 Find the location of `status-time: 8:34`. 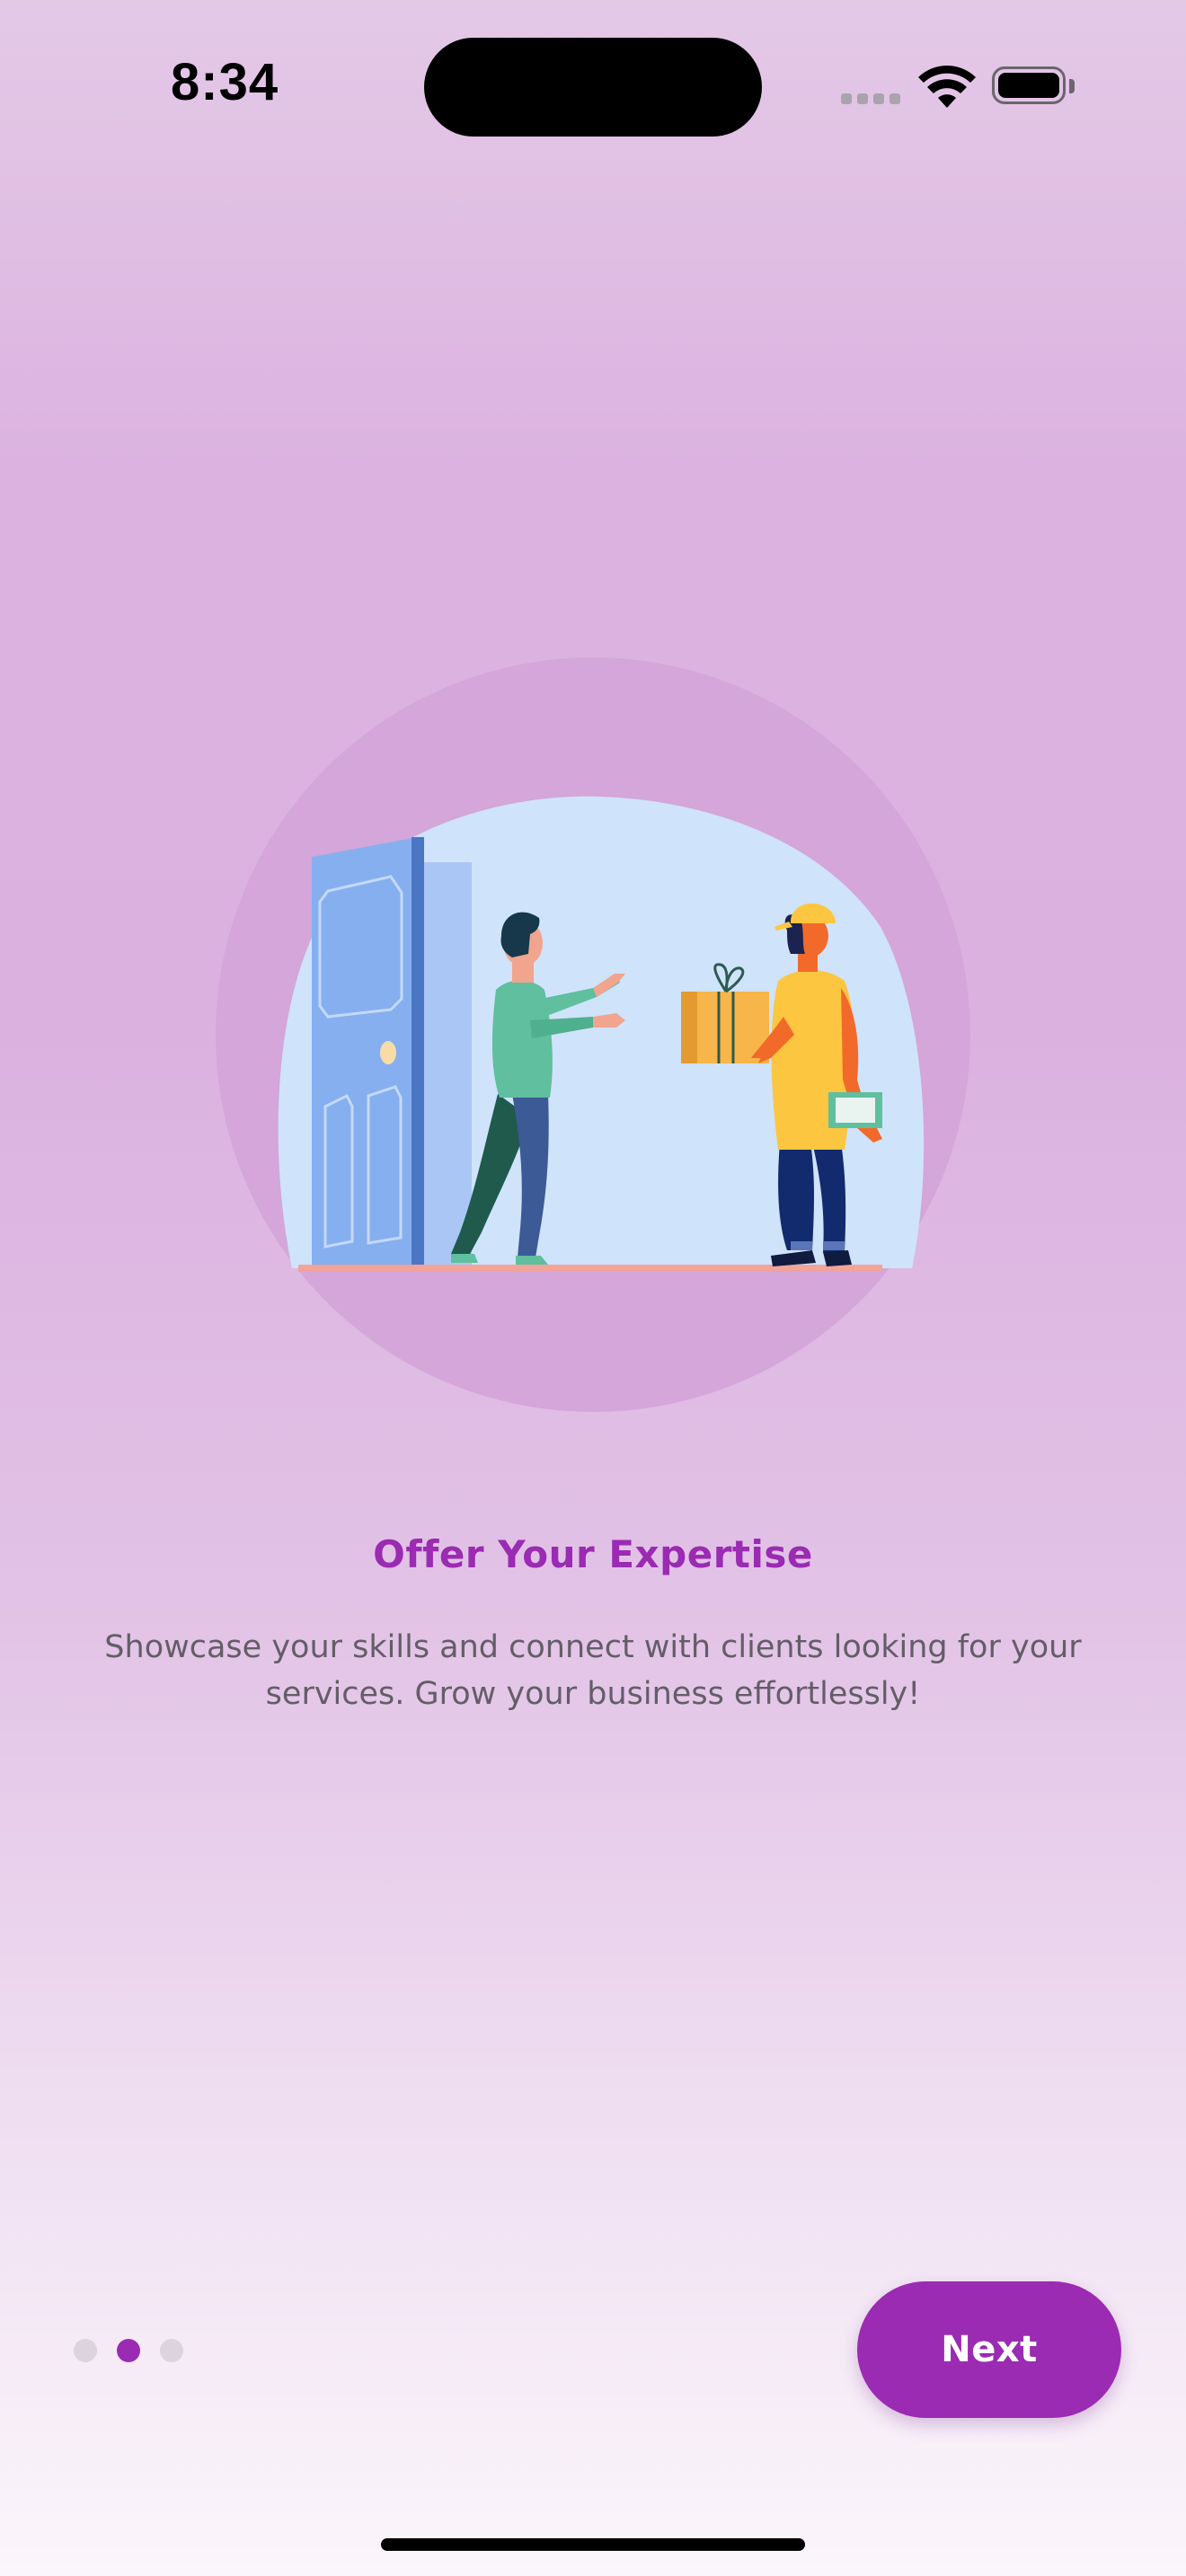

status-time: 8:34 is located at coordinates (225, 82).